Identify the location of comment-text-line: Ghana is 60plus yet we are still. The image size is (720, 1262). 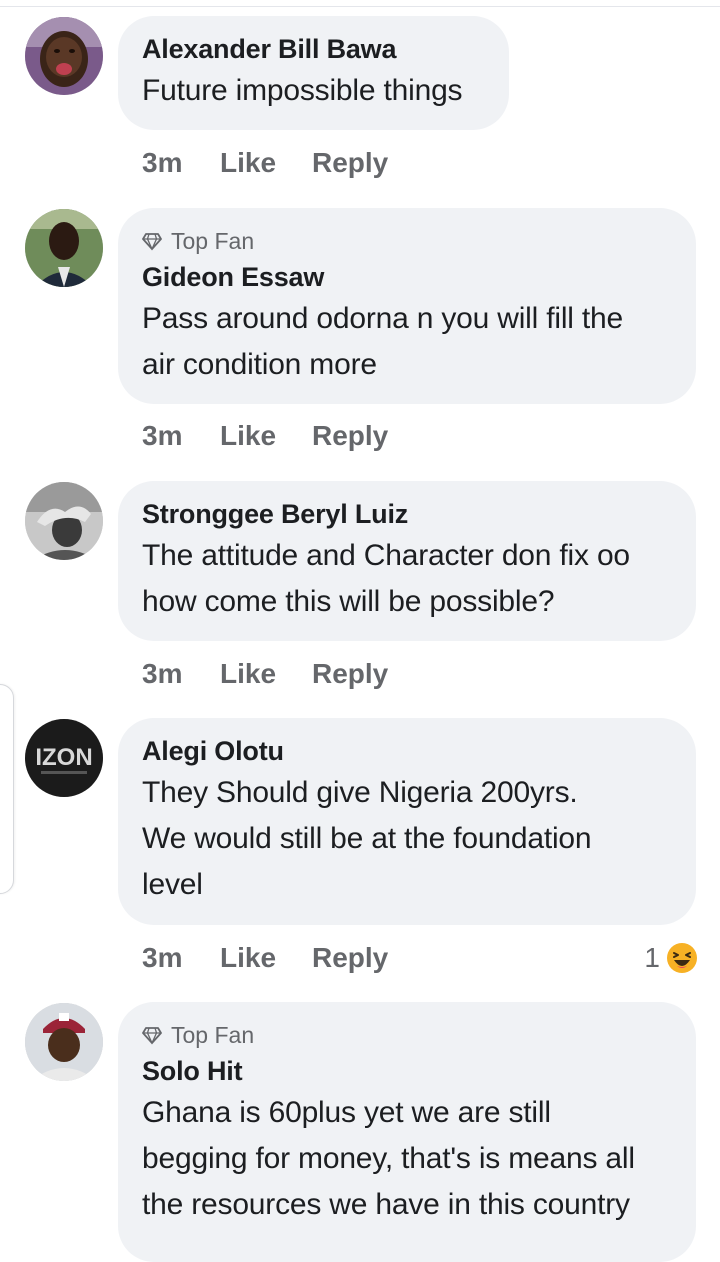
(346, 1112).